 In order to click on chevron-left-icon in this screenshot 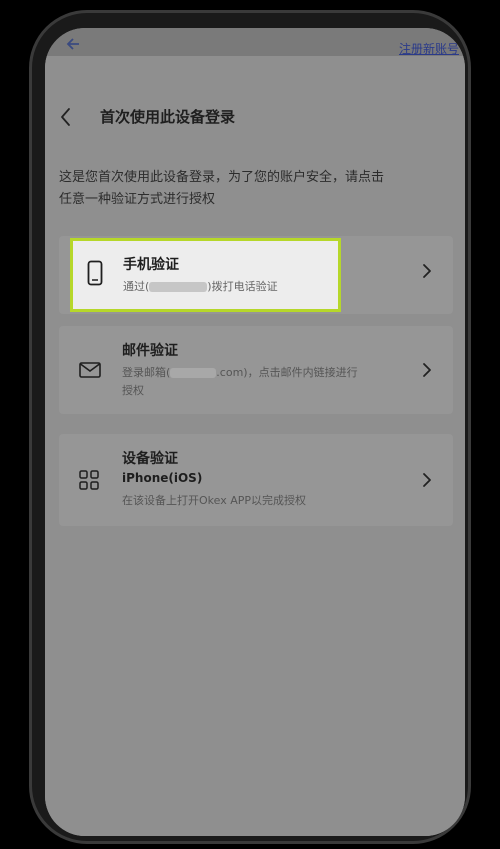, I will do `click(65, 117)`.